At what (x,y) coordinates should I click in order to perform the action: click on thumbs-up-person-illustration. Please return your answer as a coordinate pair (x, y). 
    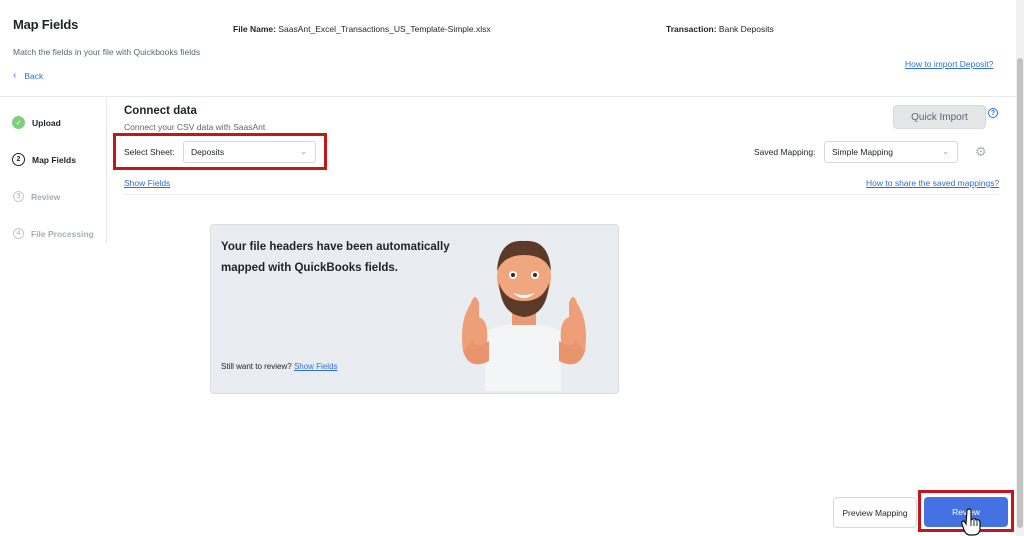
    Looking at the image, I should click on (524, 315).